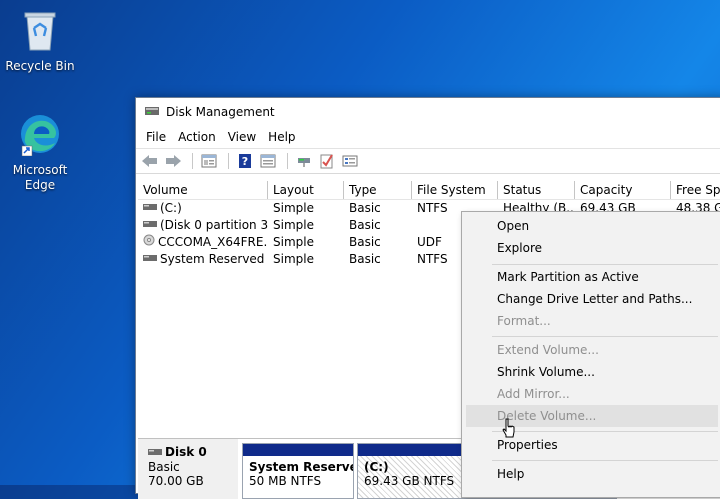  What do you see at coordinates (298, 450) in the screenshot?
I see `partition-bar` at bounding box center [298, 450].